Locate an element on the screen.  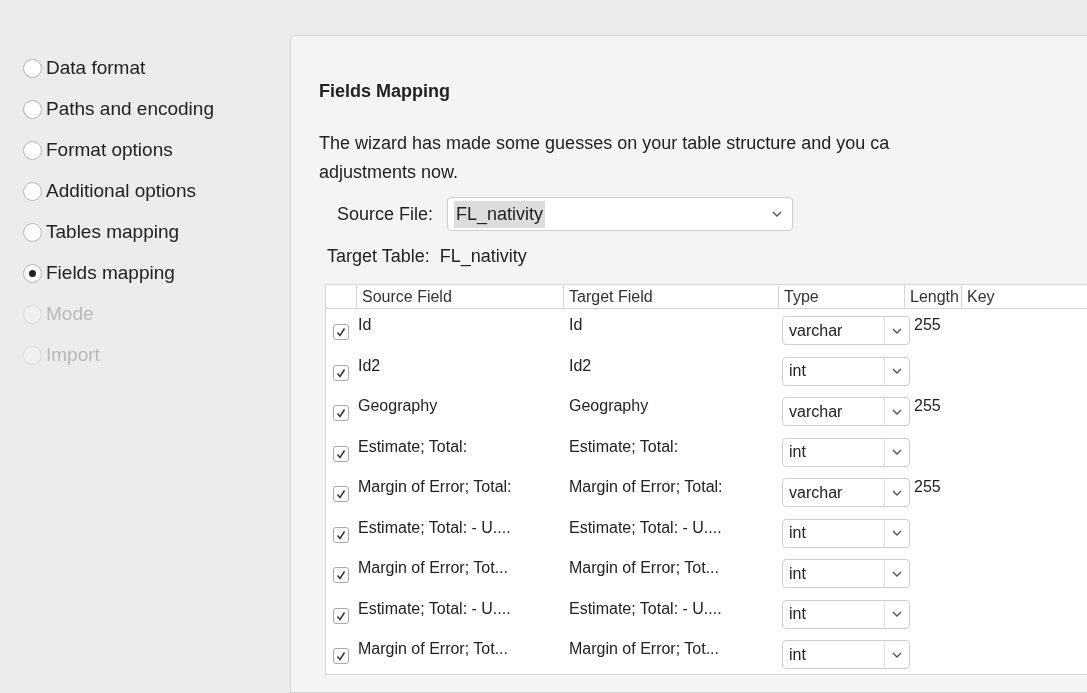
column-header: Target Field is located at coordinates (670, 296).